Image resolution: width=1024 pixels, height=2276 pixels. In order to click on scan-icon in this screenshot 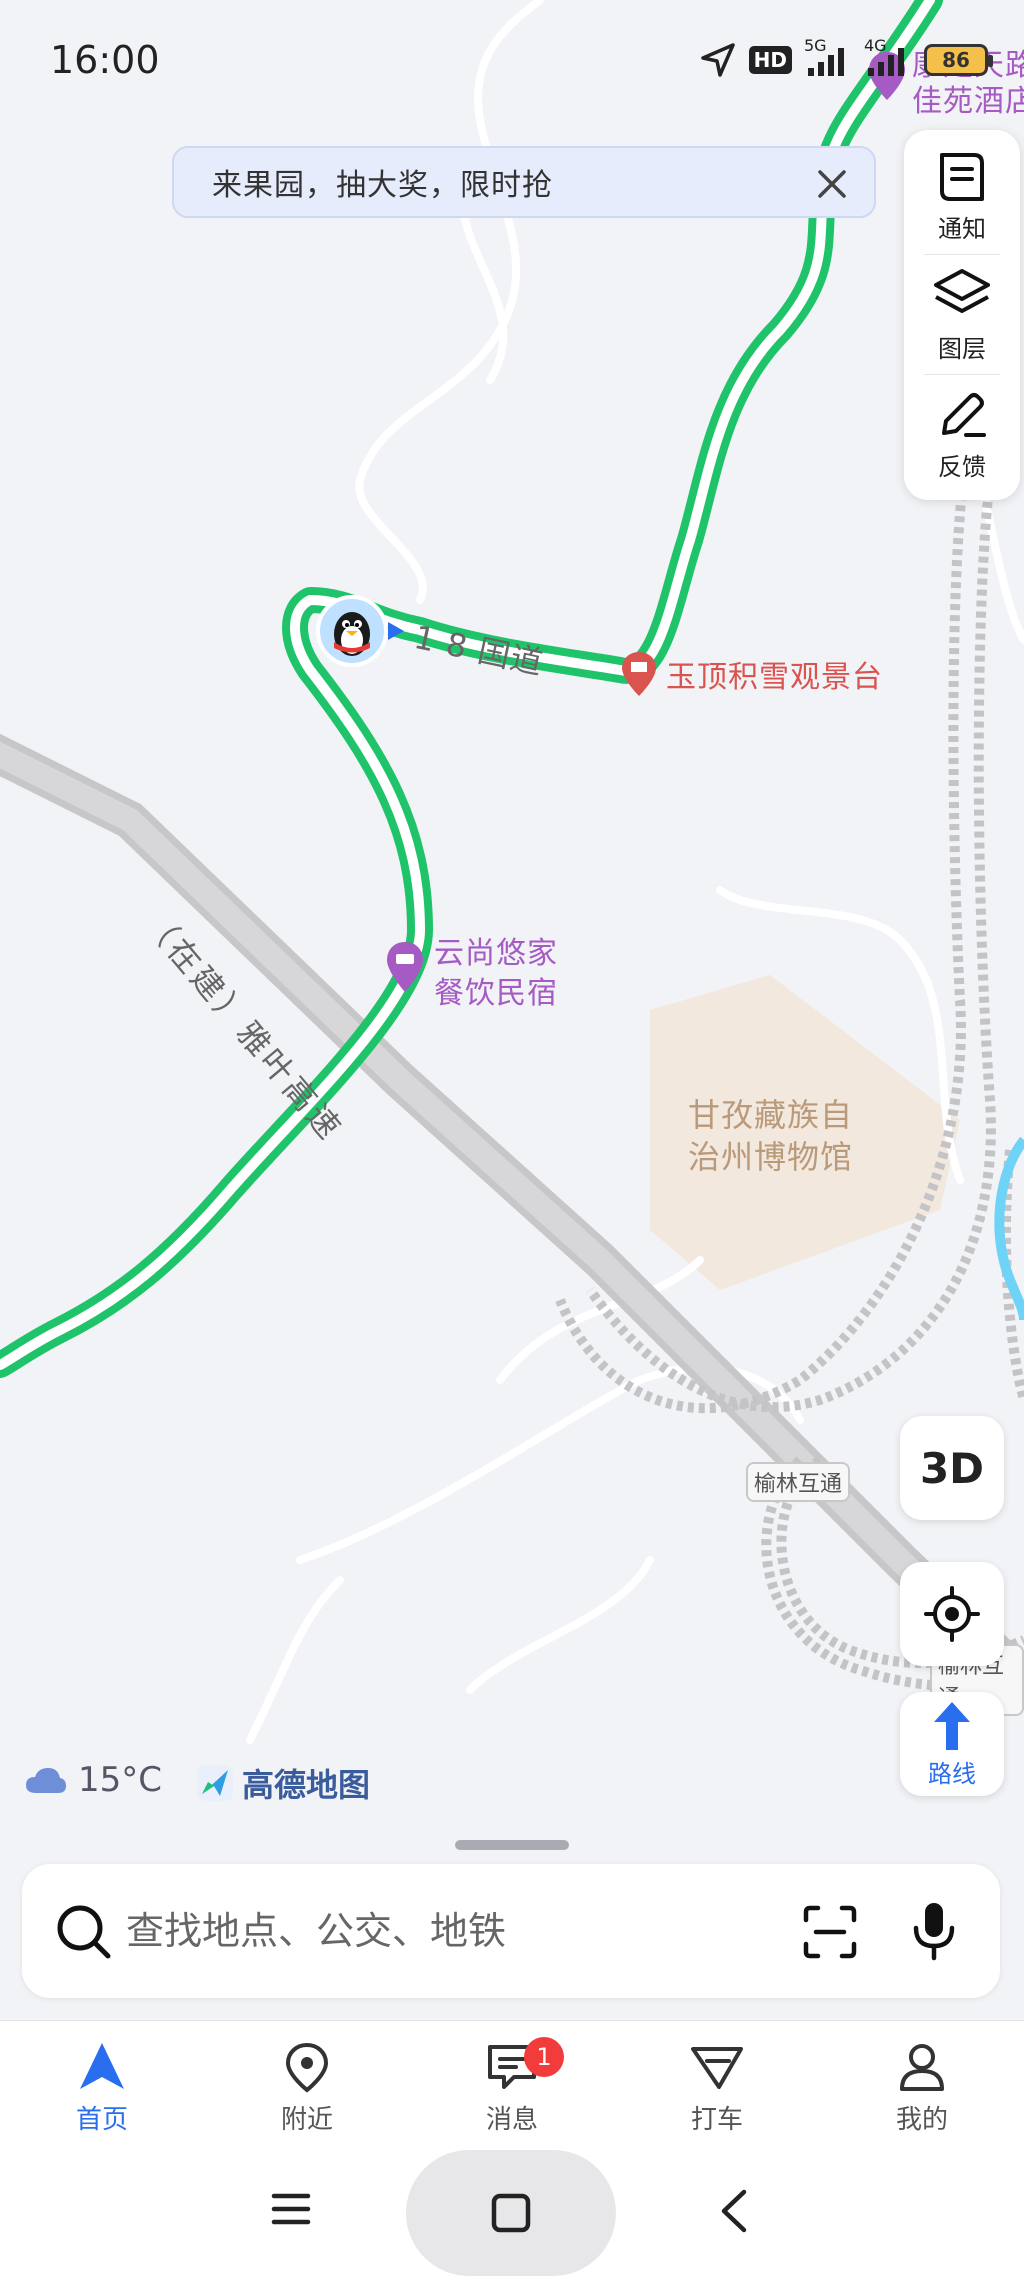, I will do `click(830, 1934)`.